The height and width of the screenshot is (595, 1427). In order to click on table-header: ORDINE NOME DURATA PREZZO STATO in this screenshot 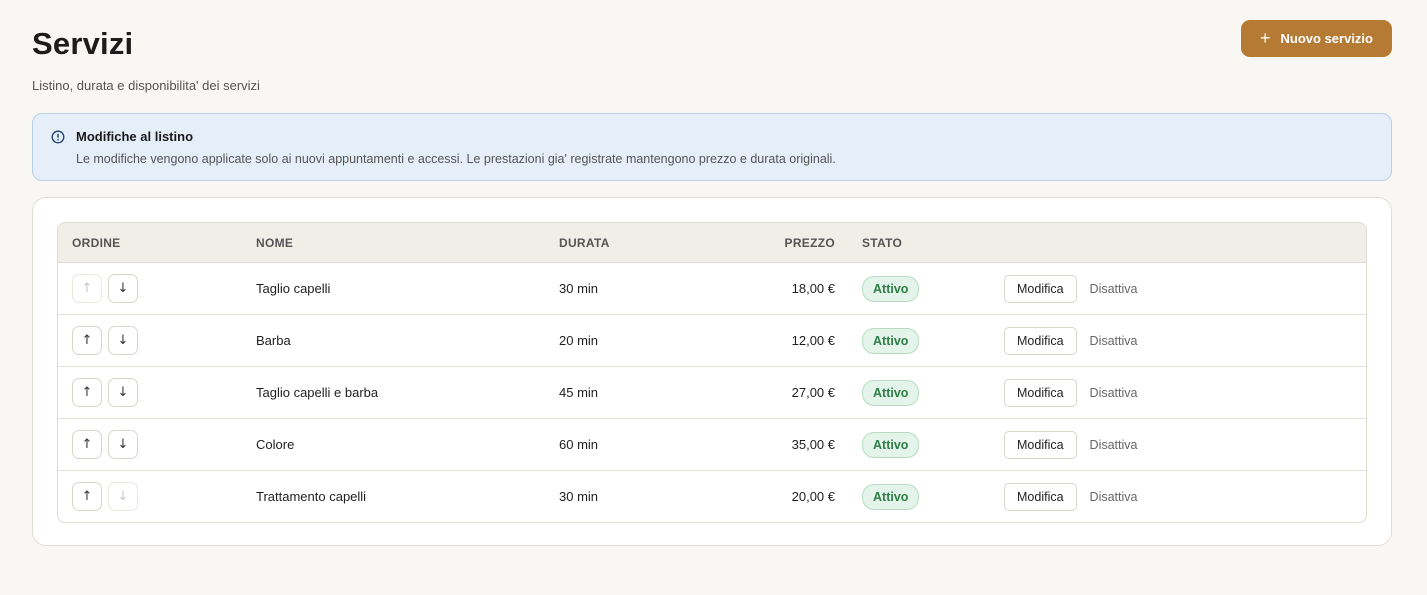, I will do `click(712, 243)`.